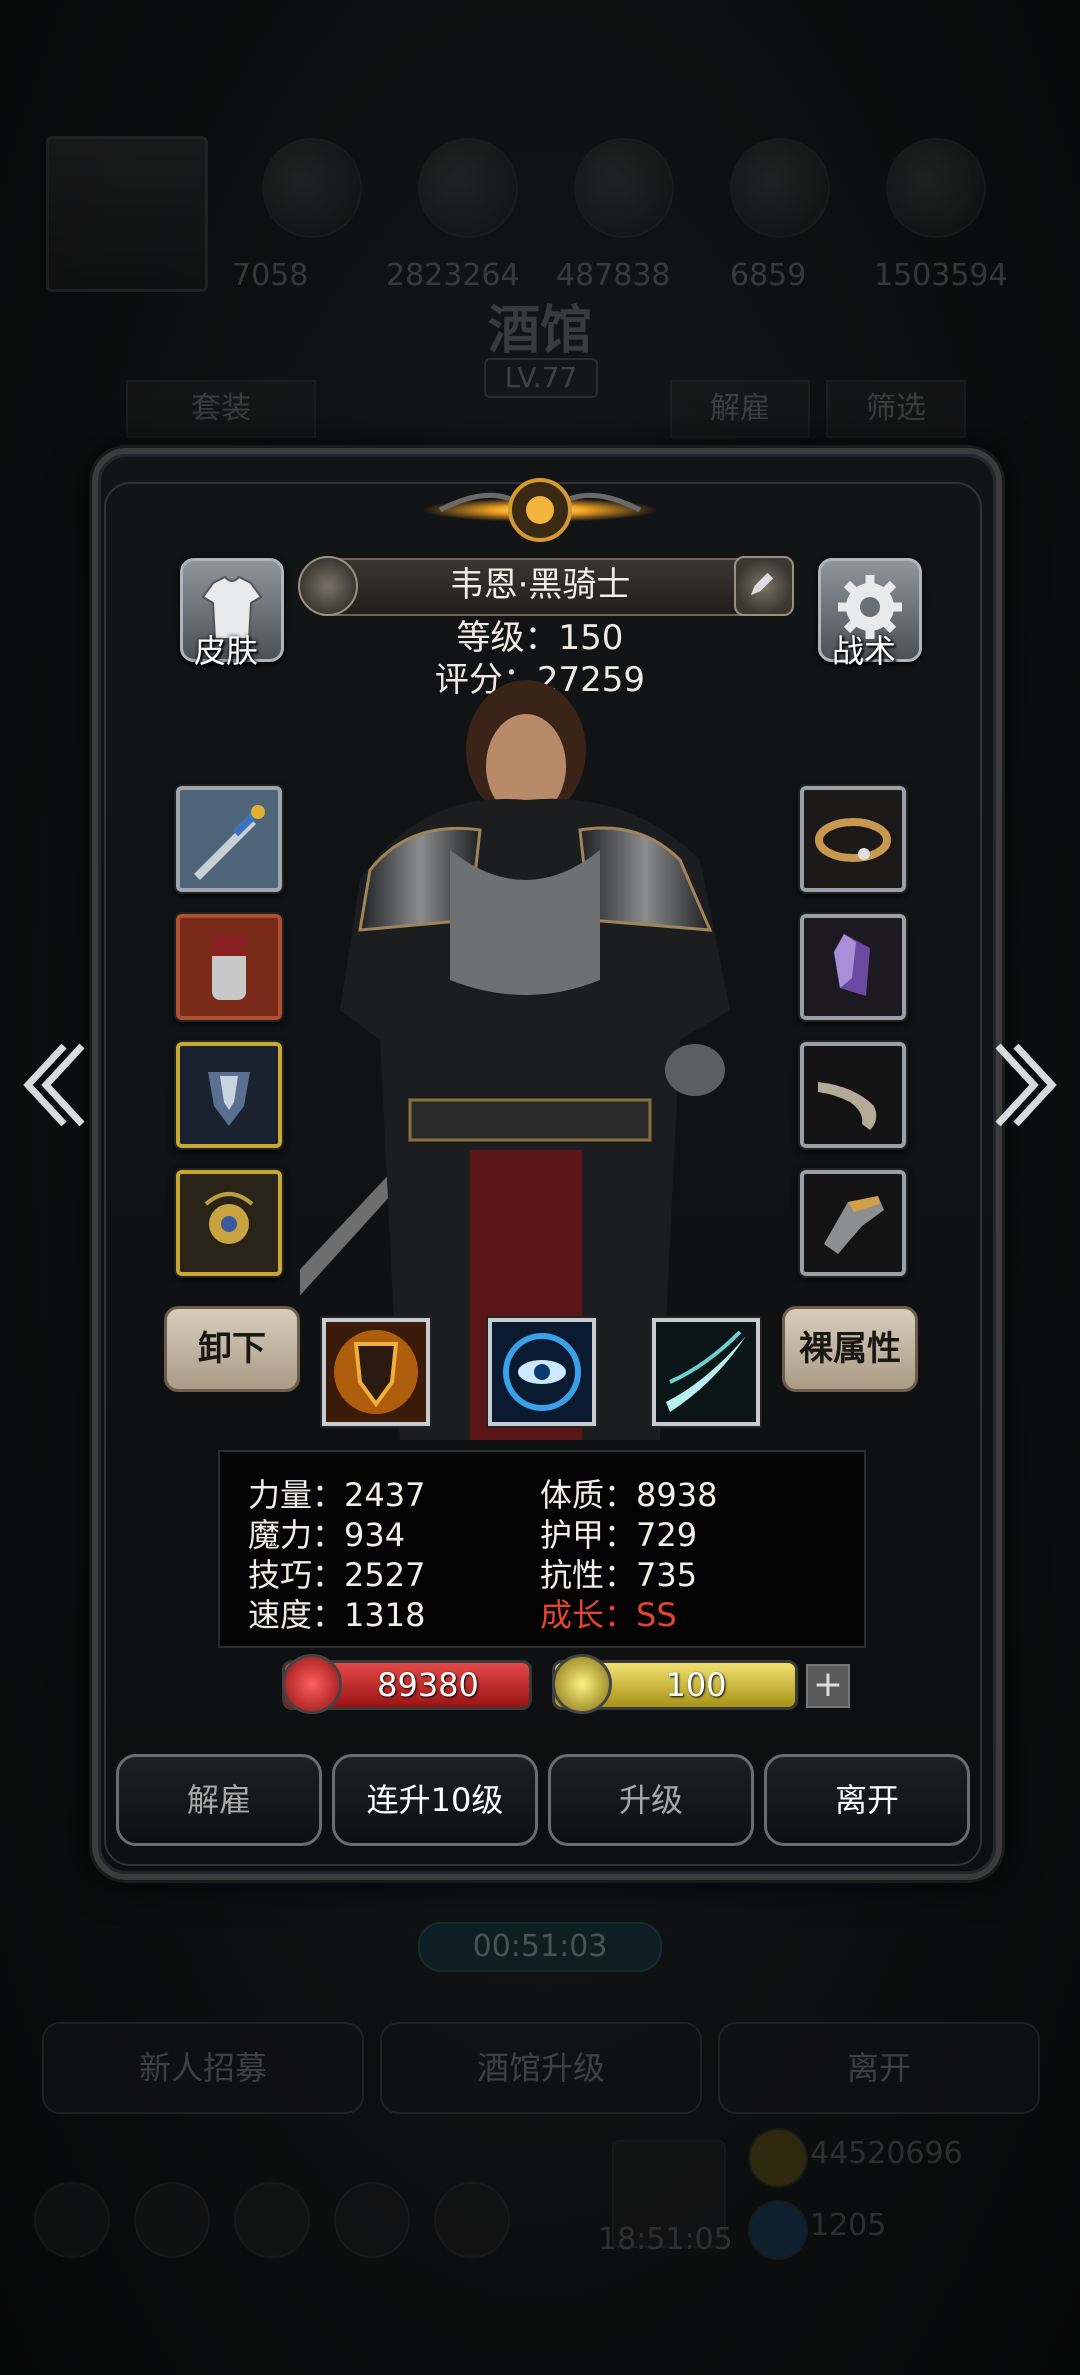 The image size is (1080, 2375). What do you see at coordinates (886, 2153) in the screenshot?
I see `gold-count: 44520696` at bounding box center [886, 2153].